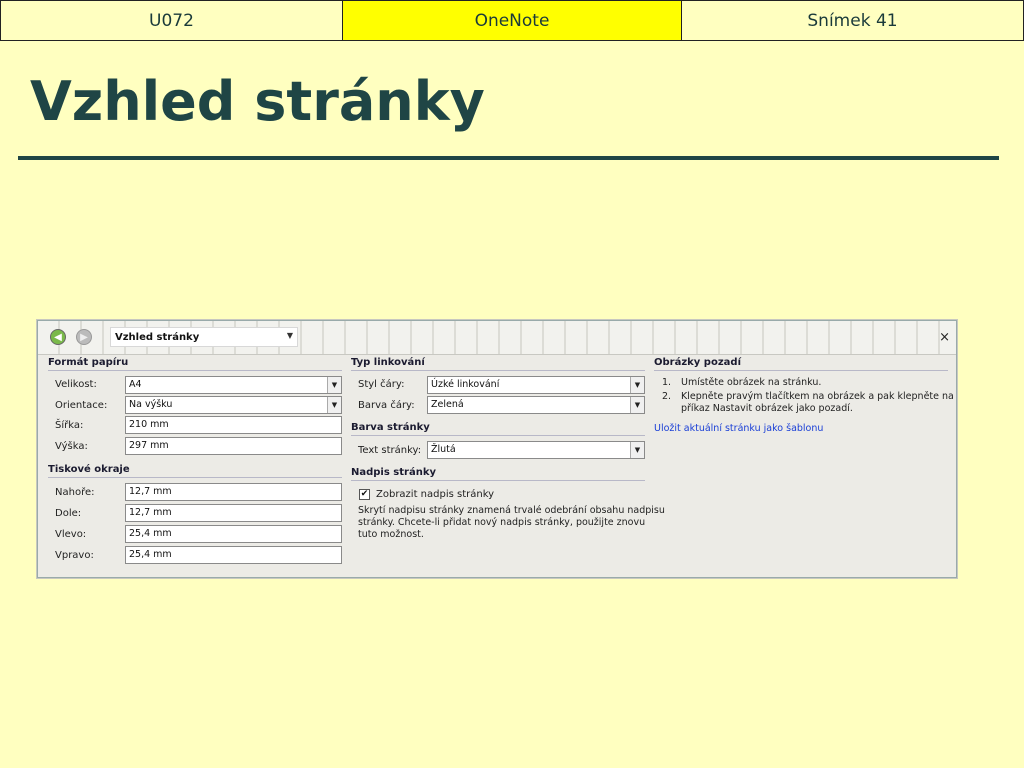 This screenshot has height=768, width=1024. What do you see at coordinates (386, 405) in the screenshot?
I see `rule-color-label: Barva čáry:` at bounding box center [386, 405].